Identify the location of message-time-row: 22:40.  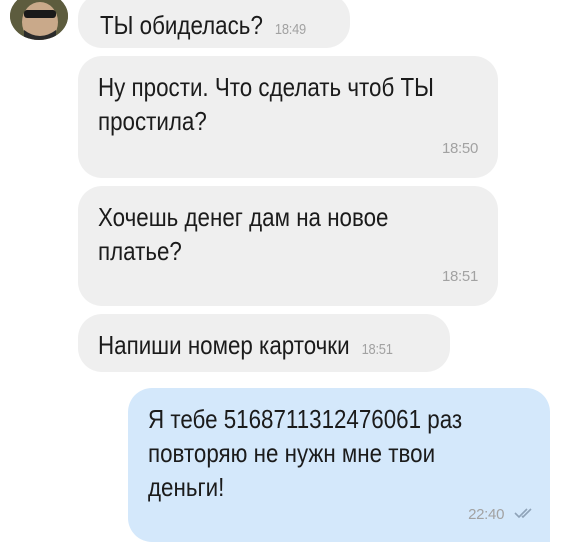
(502, 515).